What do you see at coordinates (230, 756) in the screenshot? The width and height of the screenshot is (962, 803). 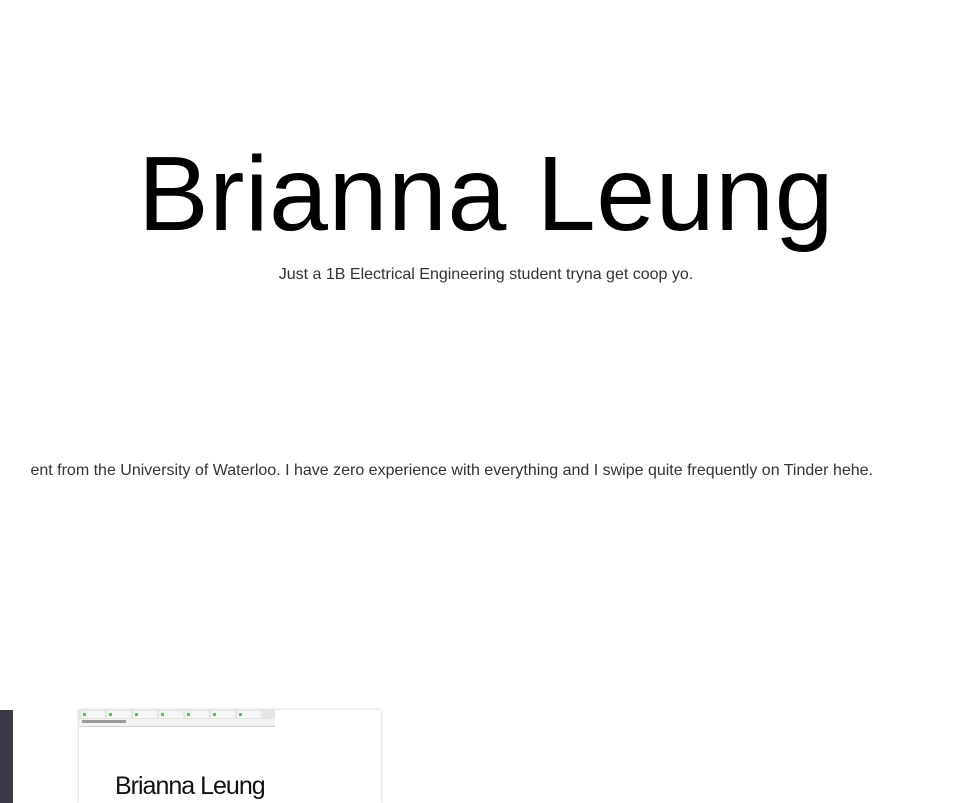 I see `project-card: Brianna Leung` at bounding box center [230, 756].